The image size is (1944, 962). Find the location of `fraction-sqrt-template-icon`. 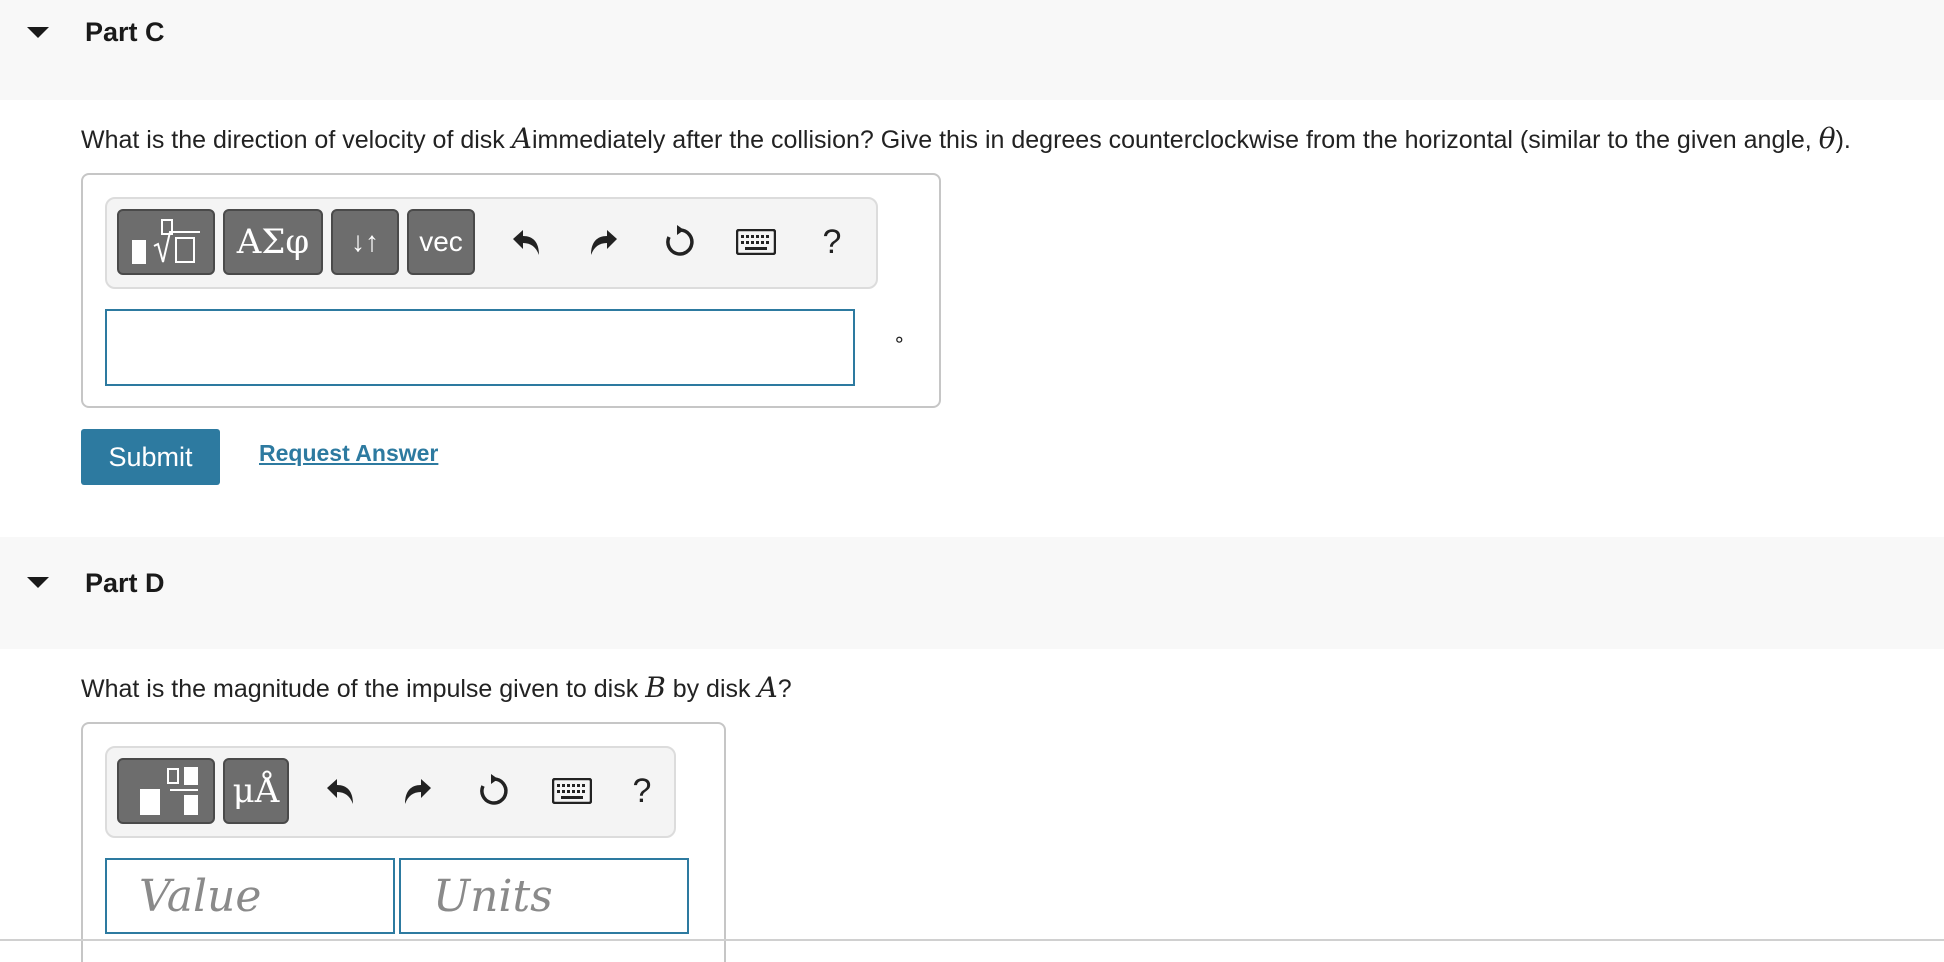

fraction-sqrt-template-icon is located at coordinates (166, 241).